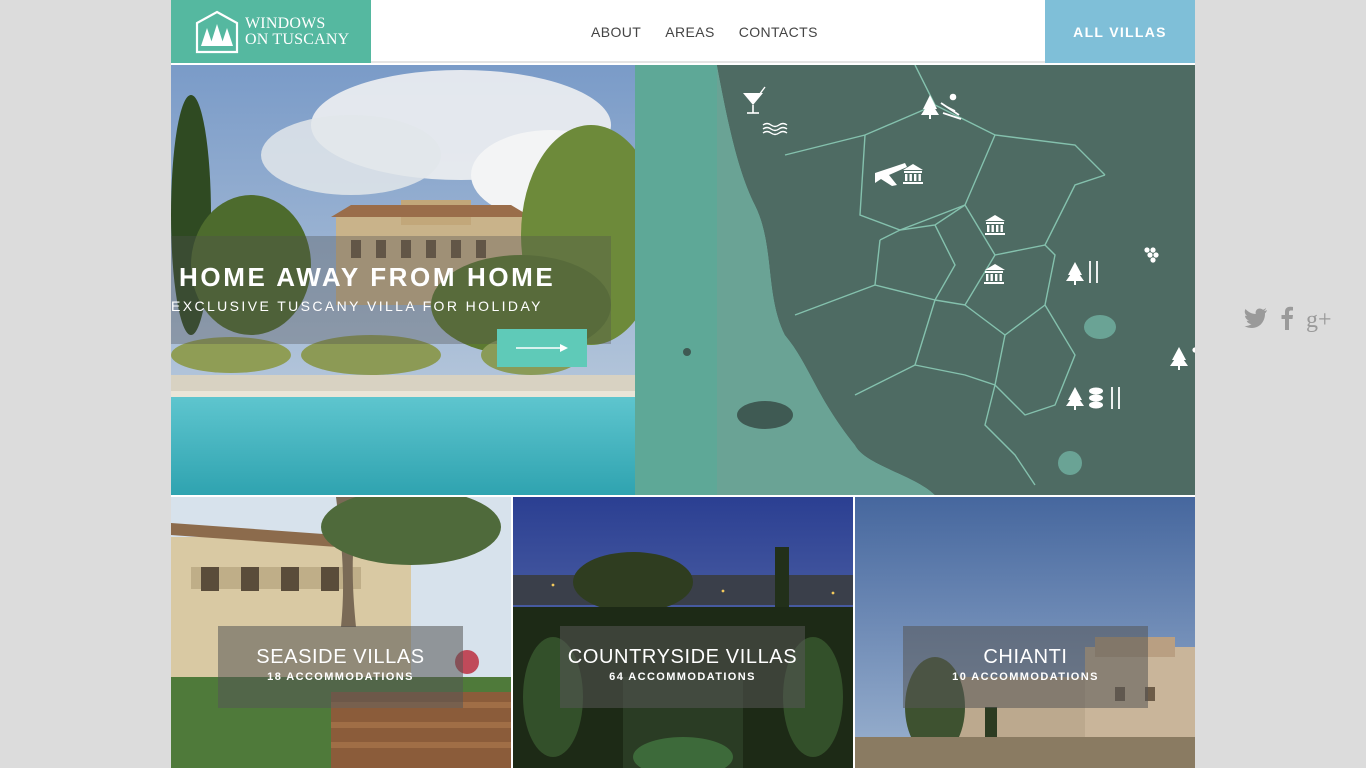 The height and width of the screenshot is (768, 1366). I want to click on twitter-icon, so click(1256, 320).